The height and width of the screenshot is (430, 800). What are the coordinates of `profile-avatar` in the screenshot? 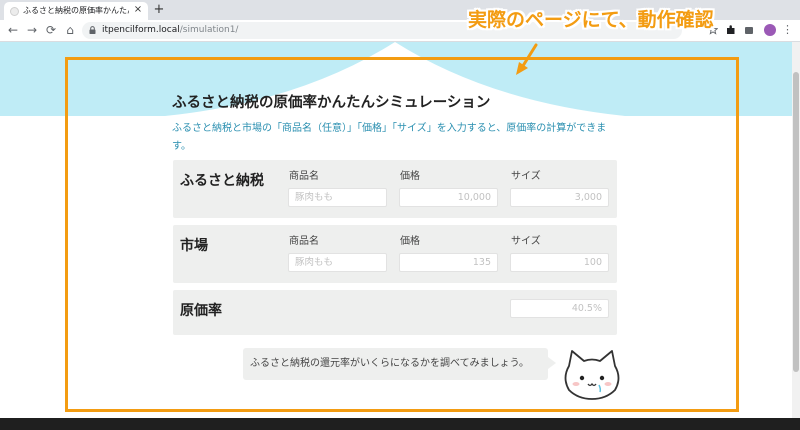 It's located at (770, 30).